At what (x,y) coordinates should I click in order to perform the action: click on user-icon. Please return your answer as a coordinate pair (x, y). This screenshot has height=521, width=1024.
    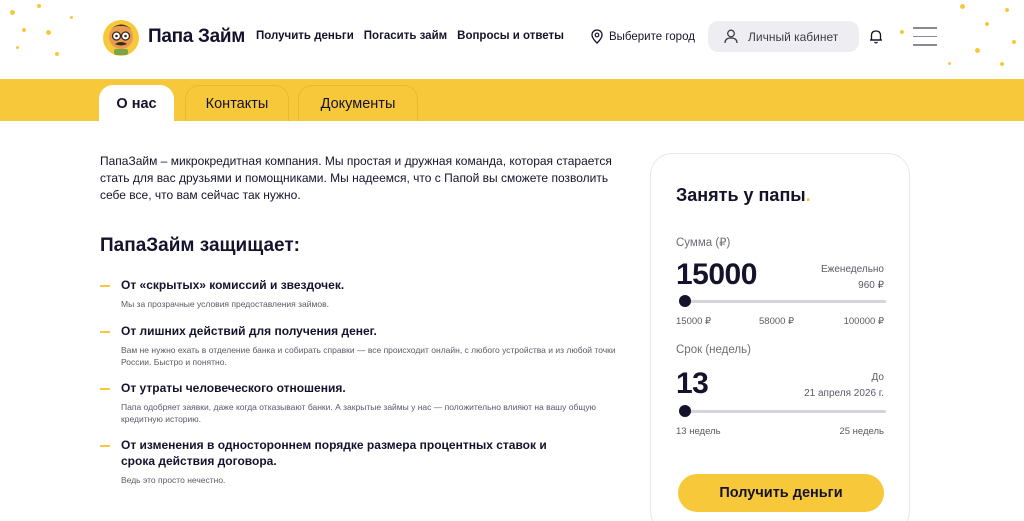
    Looking at the image, I should click on (731, 36).